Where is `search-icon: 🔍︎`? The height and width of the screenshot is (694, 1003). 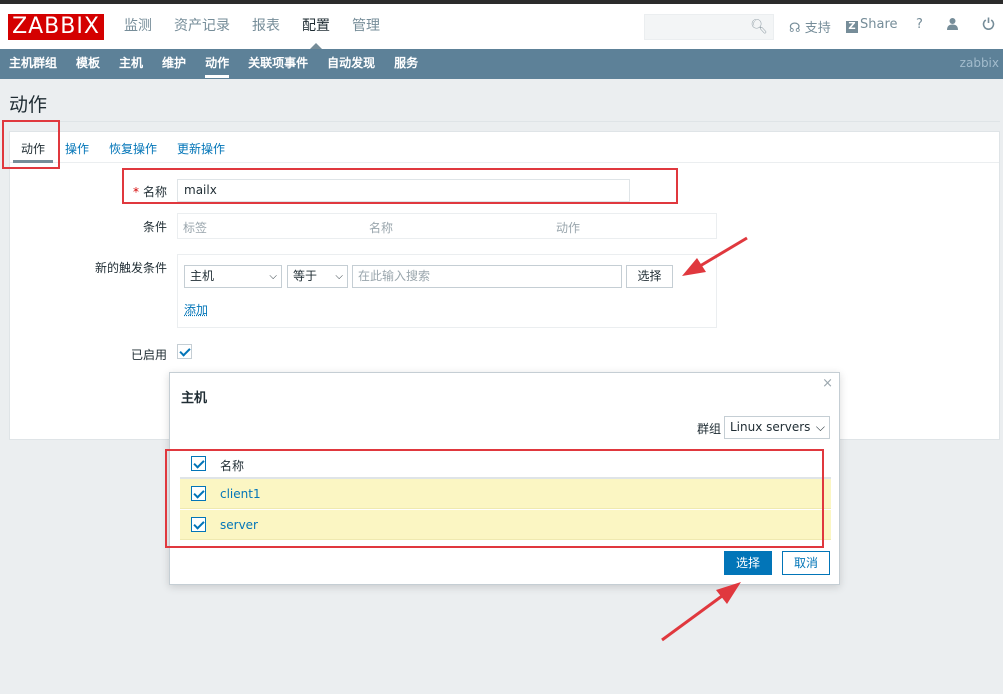
search-icon: 🔍︎ is located at coordinates (759, 27).